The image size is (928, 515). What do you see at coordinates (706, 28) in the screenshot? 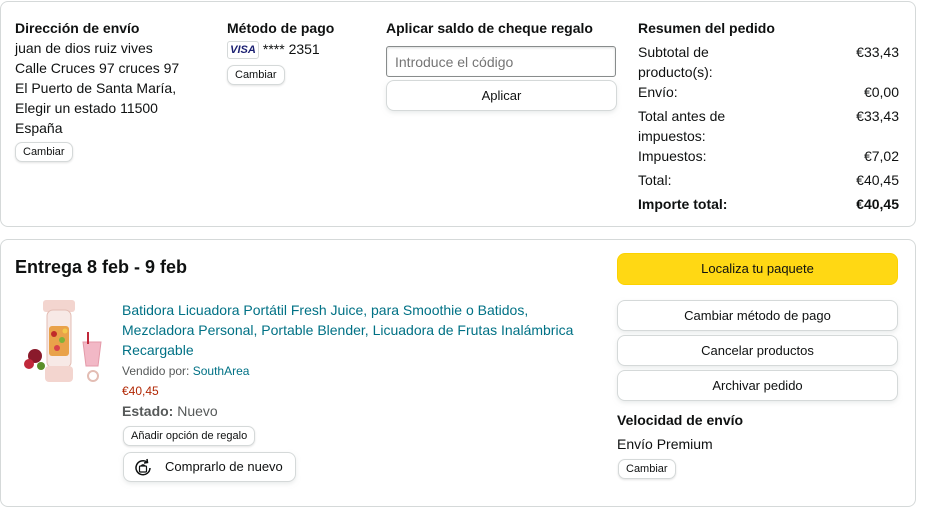
I see `order-summary-title: Resumen del pedido` at bounding box center [706, 28].